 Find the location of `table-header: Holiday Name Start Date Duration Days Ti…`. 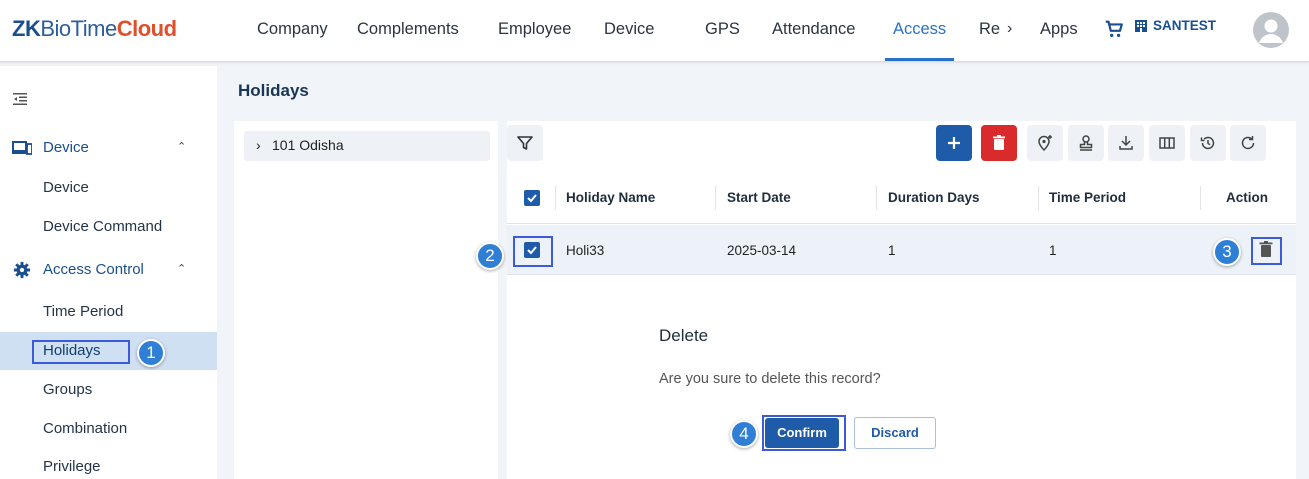

table-header: Holiday Name Start Date Duration Days Ti… is located at coordinates (901, 198).